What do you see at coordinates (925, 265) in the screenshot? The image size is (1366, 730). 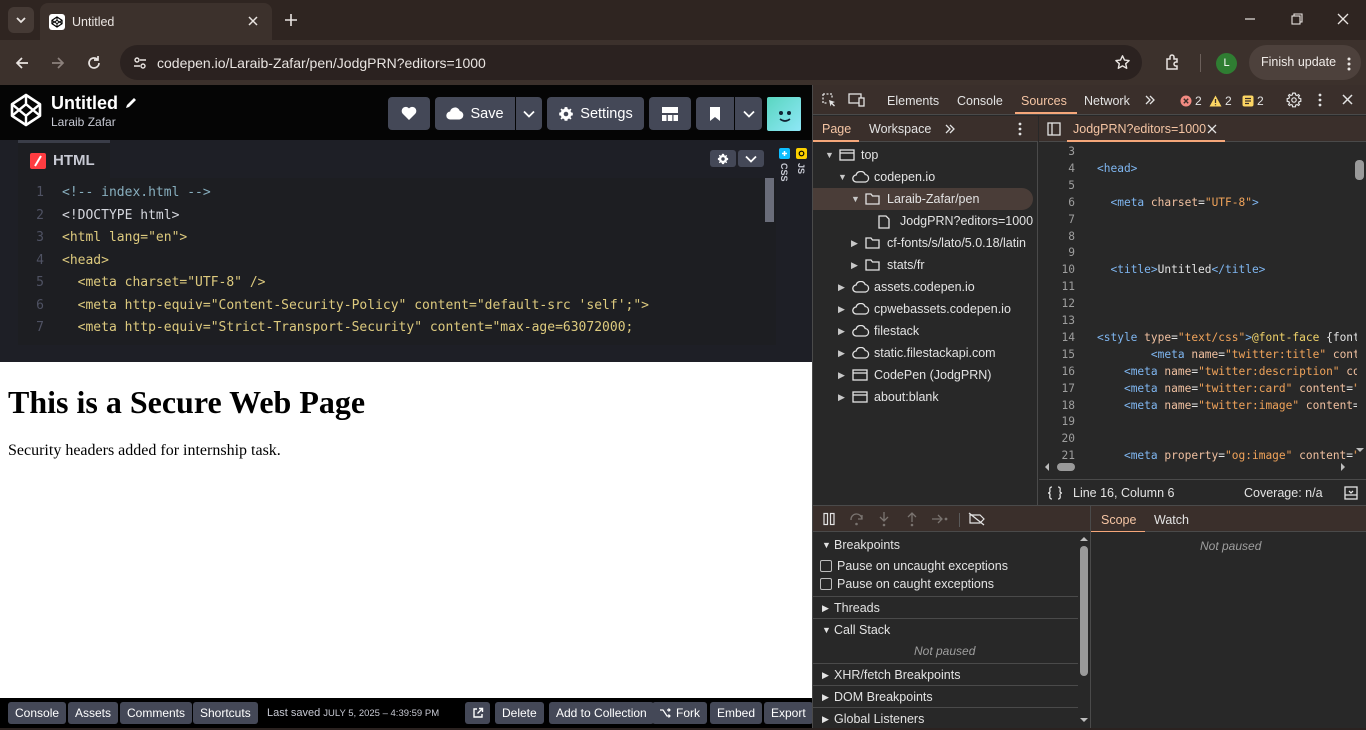 I see `tree-item: ▶ stats/fr` at bounding box center [925, 265].